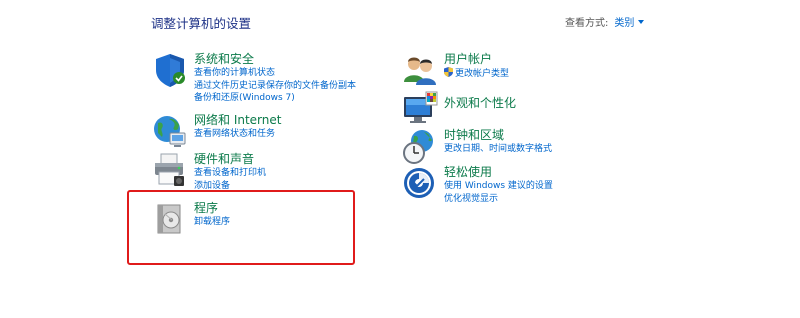  I want to click on chevron-down-icon, so click(641, 22).